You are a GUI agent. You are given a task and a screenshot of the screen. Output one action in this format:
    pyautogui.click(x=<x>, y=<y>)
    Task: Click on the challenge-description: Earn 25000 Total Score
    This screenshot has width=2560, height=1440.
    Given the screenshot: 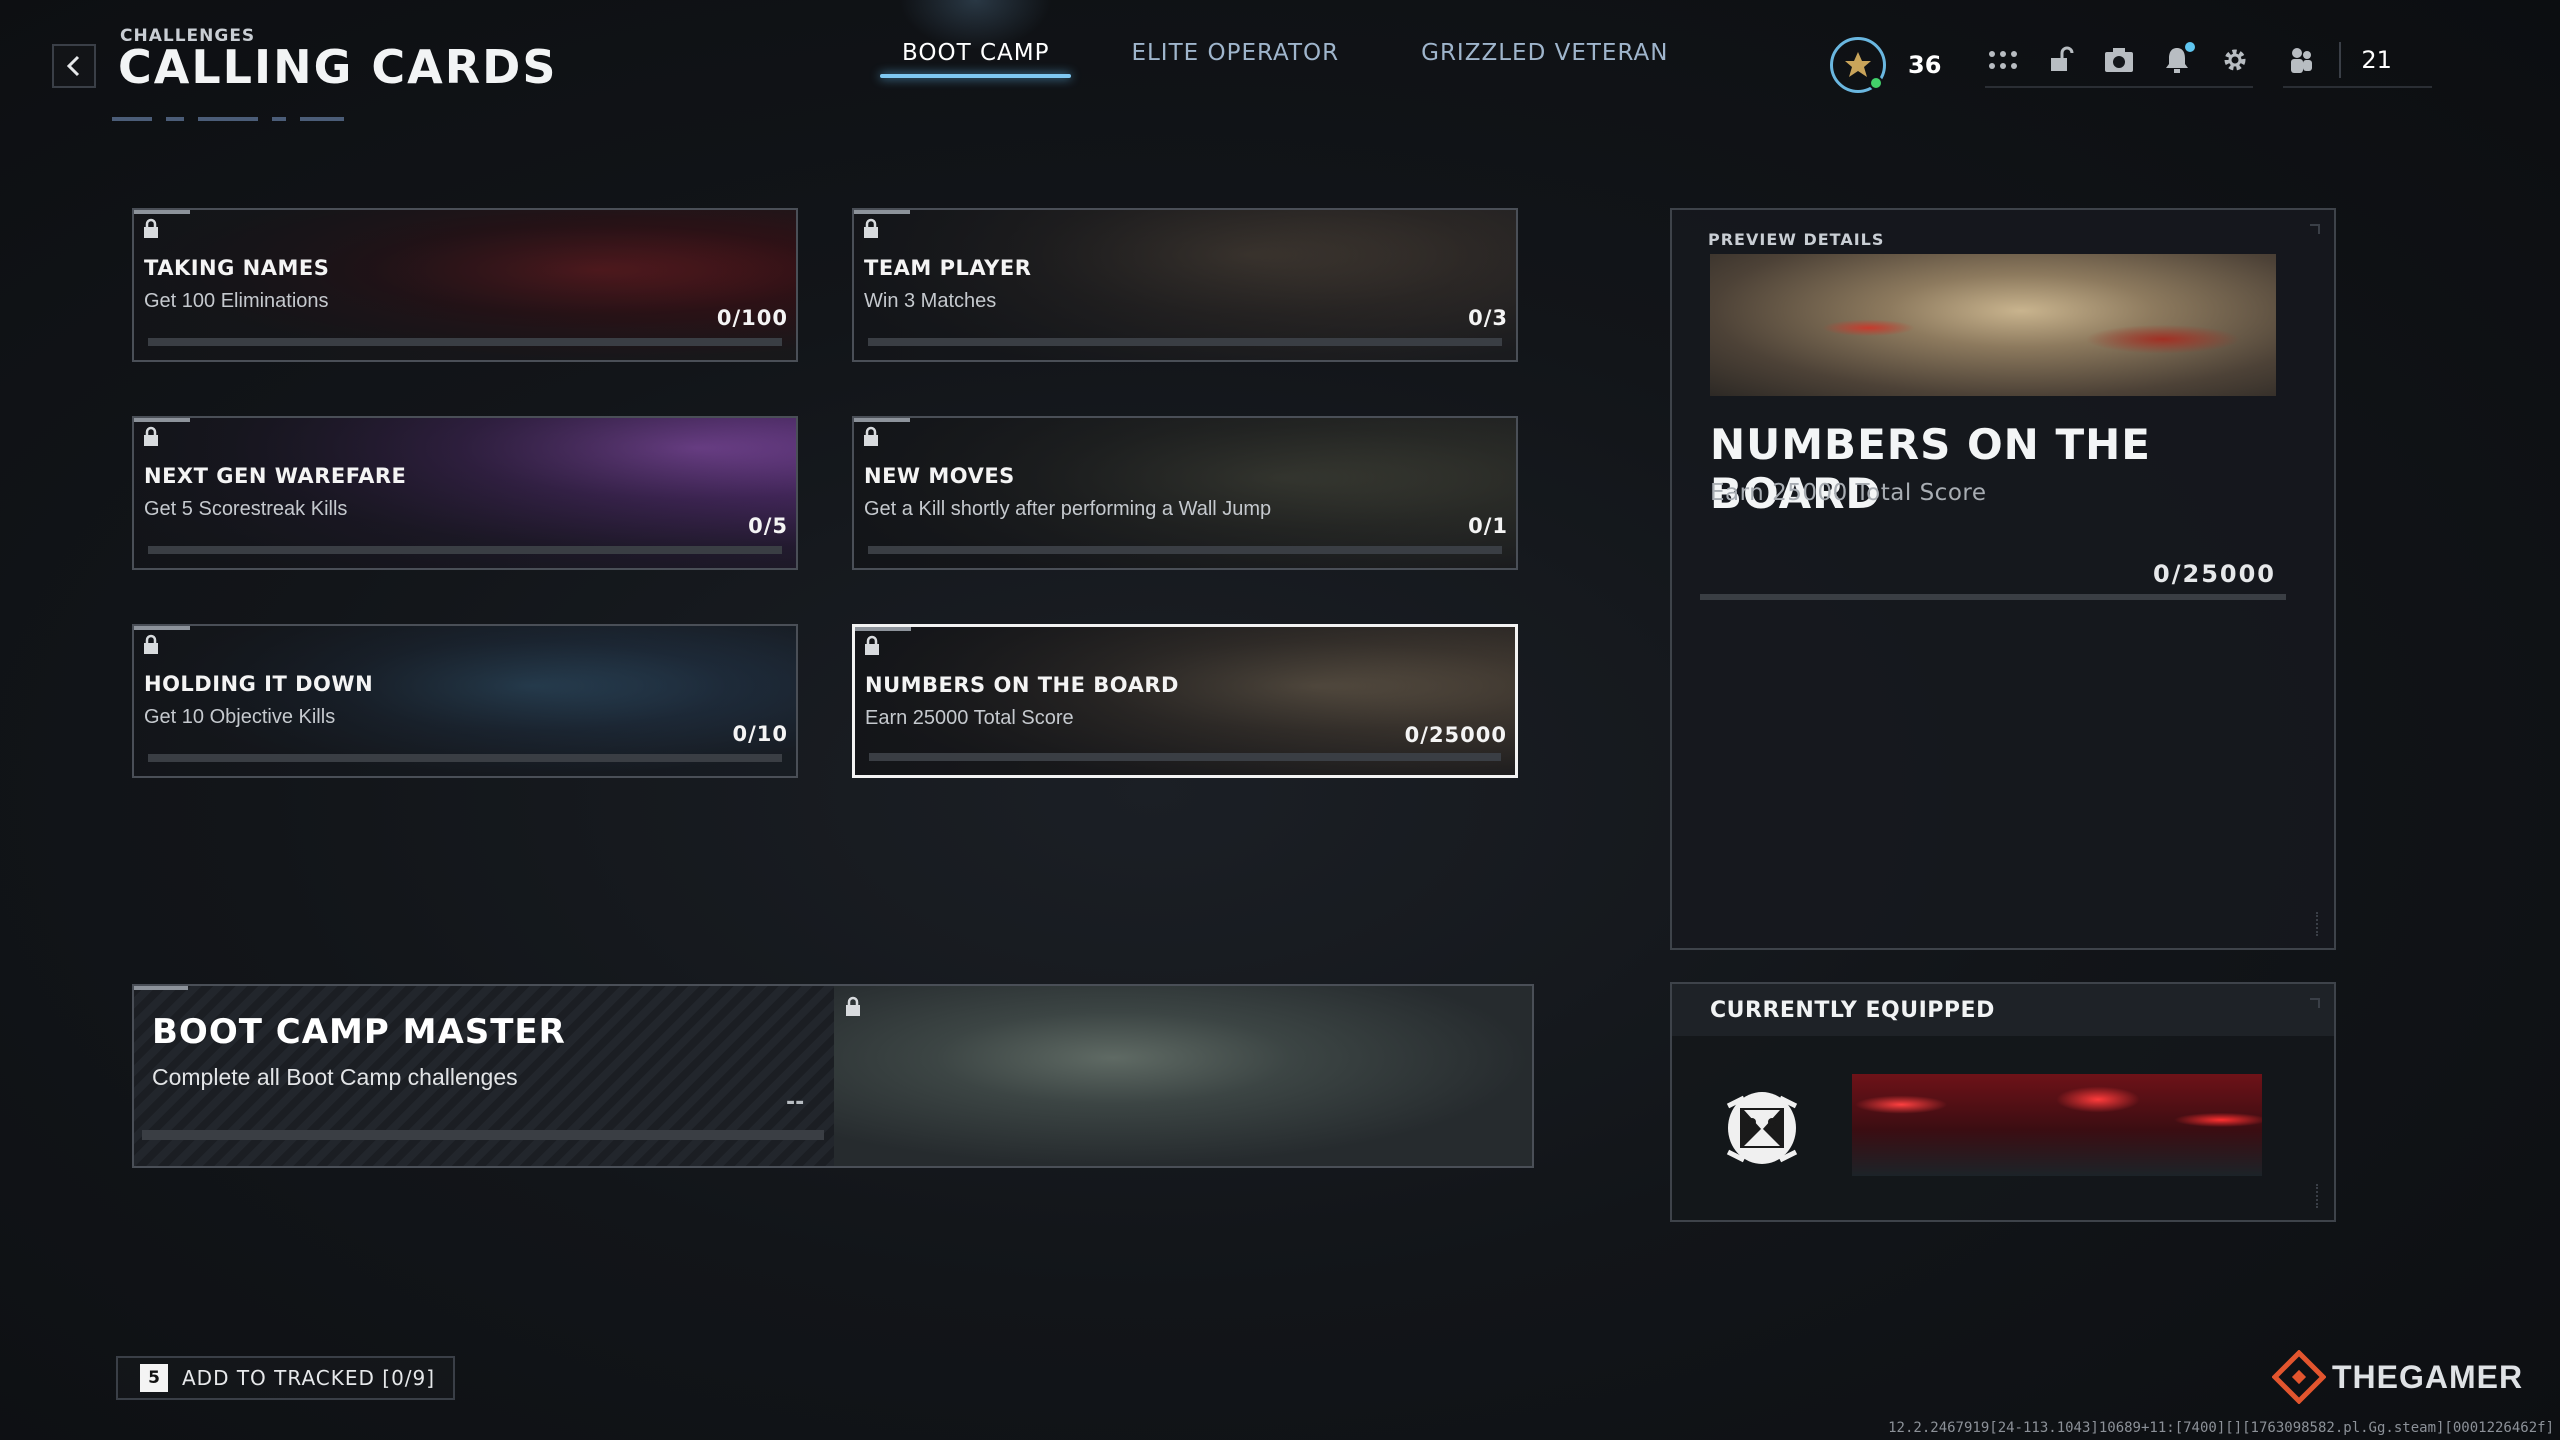 What is the action you would take?
    pyautogui.click(x=969, y=718)
    